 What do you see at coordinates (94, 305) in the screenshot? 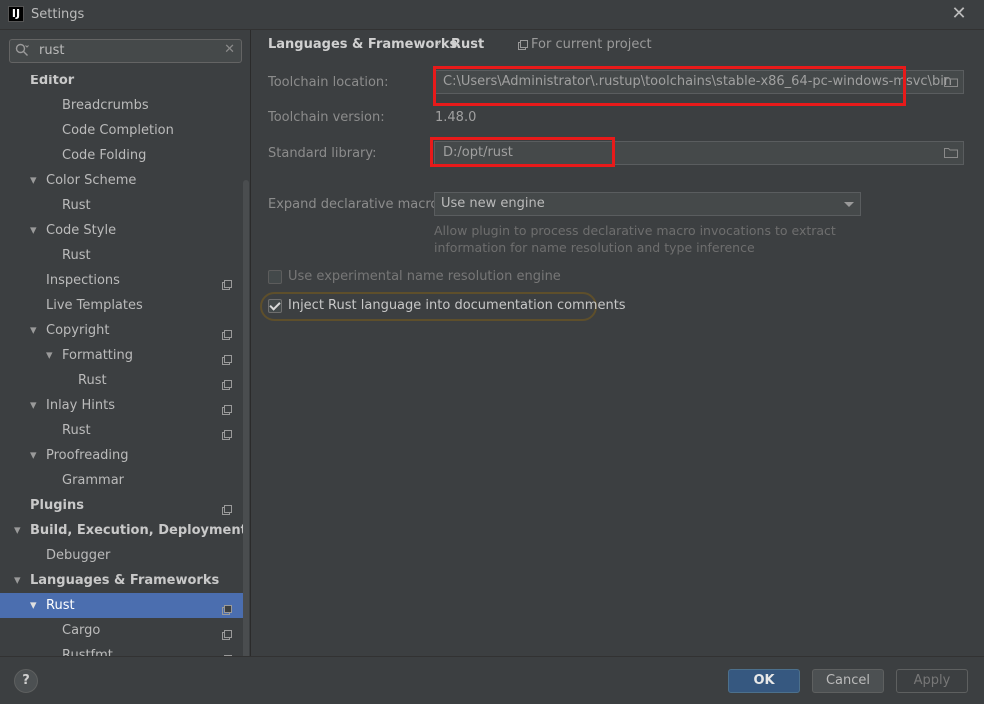
I see `sidebar-item-label: Live Templates` at bounding box center [94, 305].